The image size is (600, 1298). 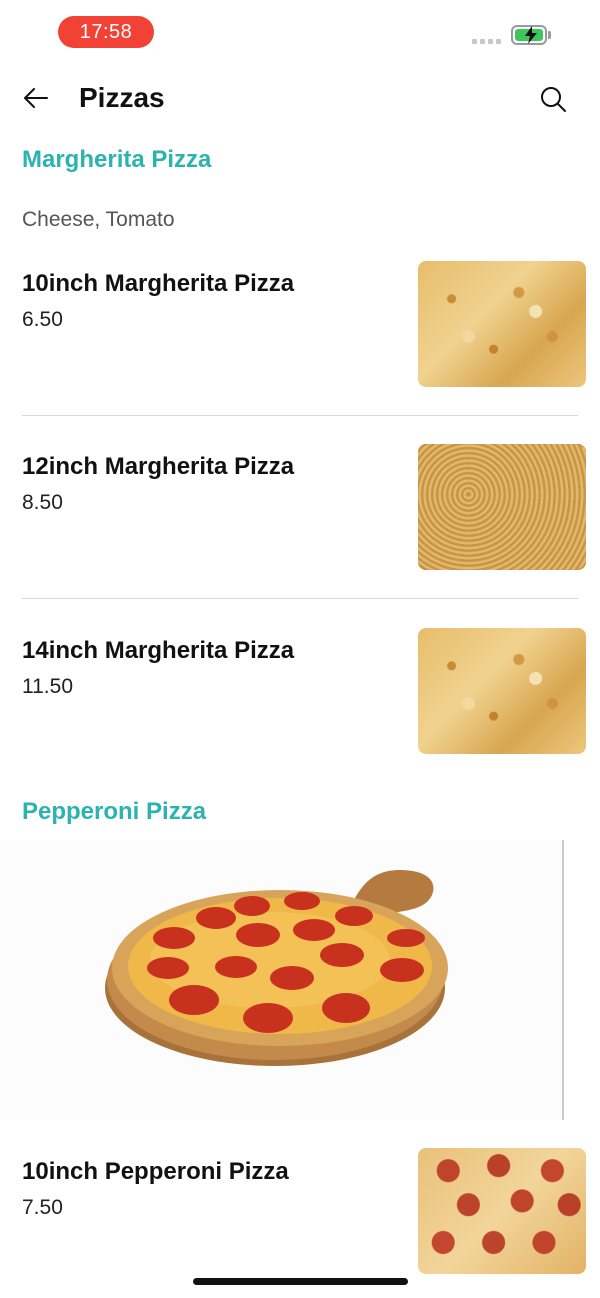 What do you see at coordinates (158, 283) in the screenshot?
I see `item-name: 10inch Margherita Pizza` at bounding box center [158, 283].